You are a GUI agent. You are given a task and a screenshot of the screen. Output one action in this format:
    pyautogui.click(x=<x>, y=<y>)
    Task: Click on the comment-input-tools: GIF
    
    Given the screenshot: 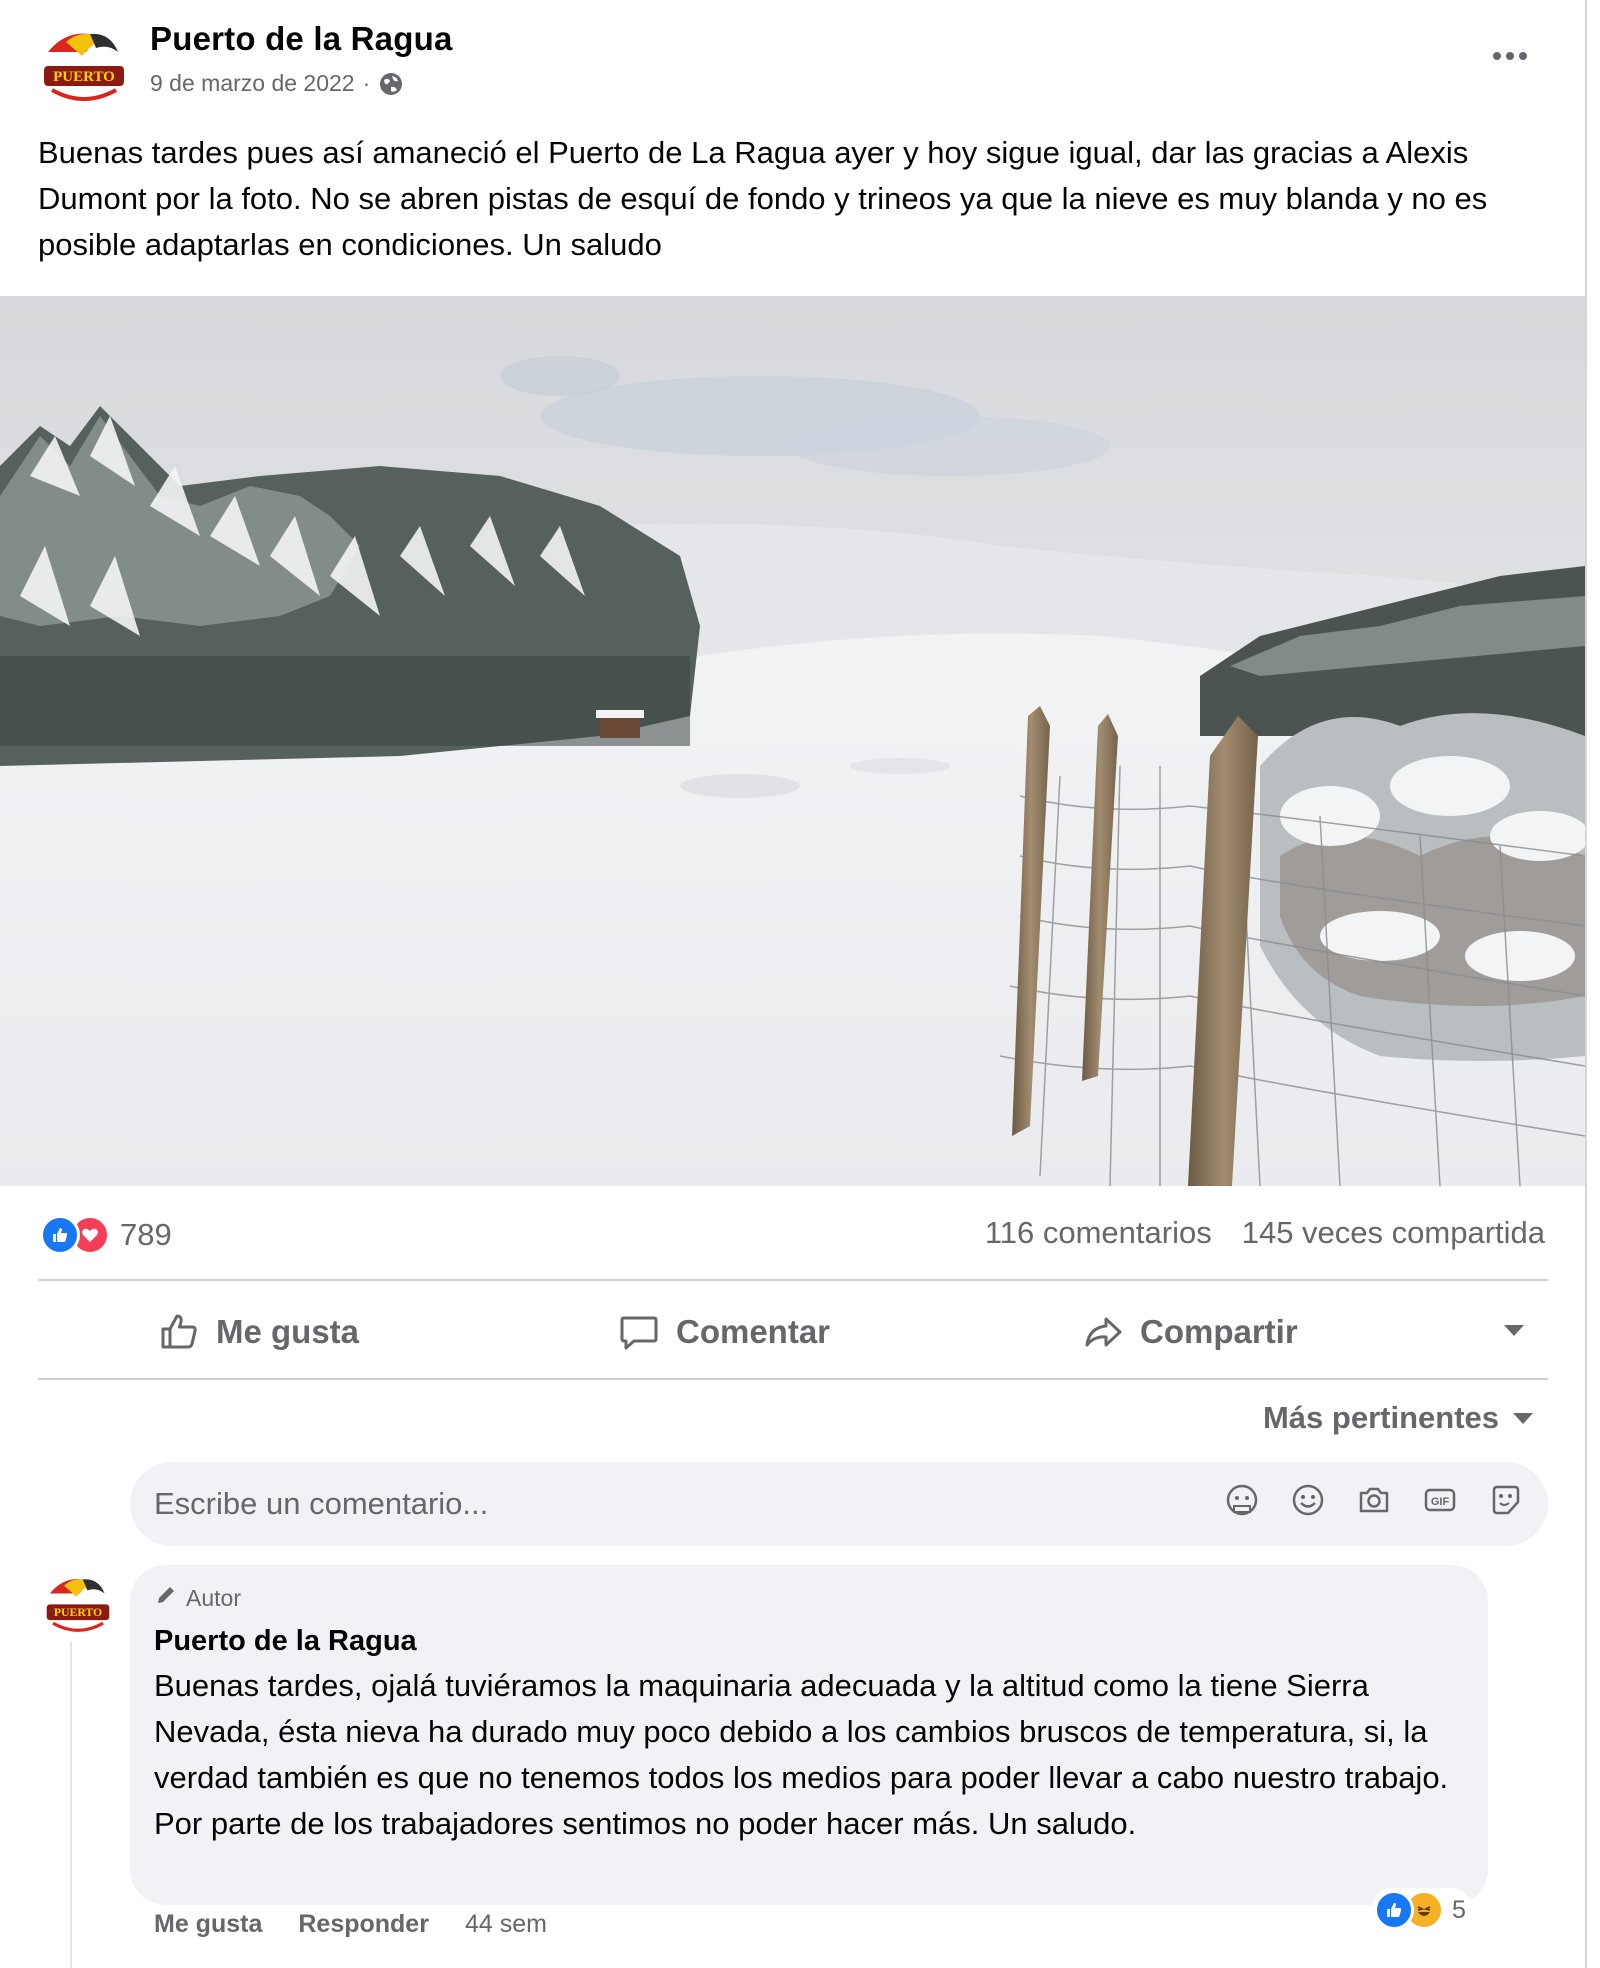 What is the action you would take?
    pyautogui.click(x=1374, y=1500)
    